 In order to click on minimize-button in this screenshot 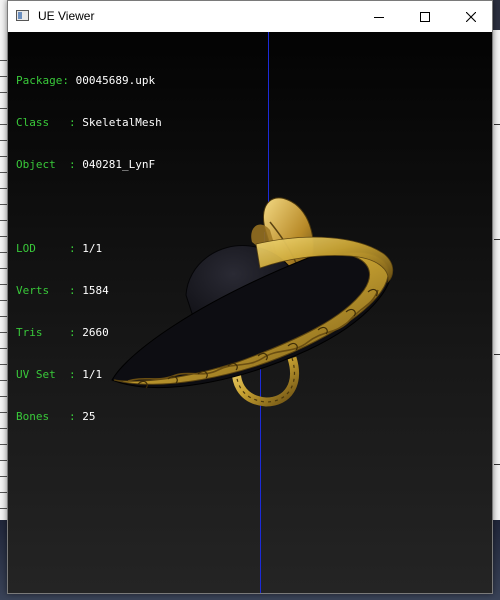, I will do `click(379, 16)`.